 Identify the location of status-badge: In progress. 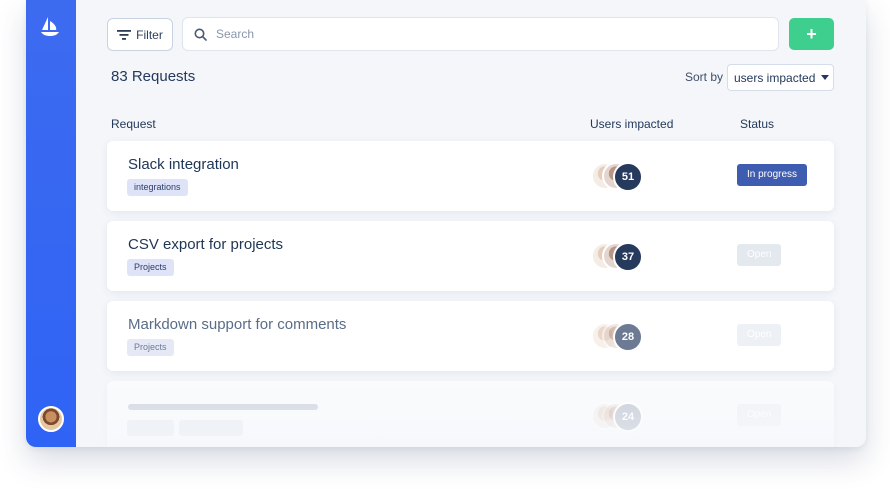
(772, 175).